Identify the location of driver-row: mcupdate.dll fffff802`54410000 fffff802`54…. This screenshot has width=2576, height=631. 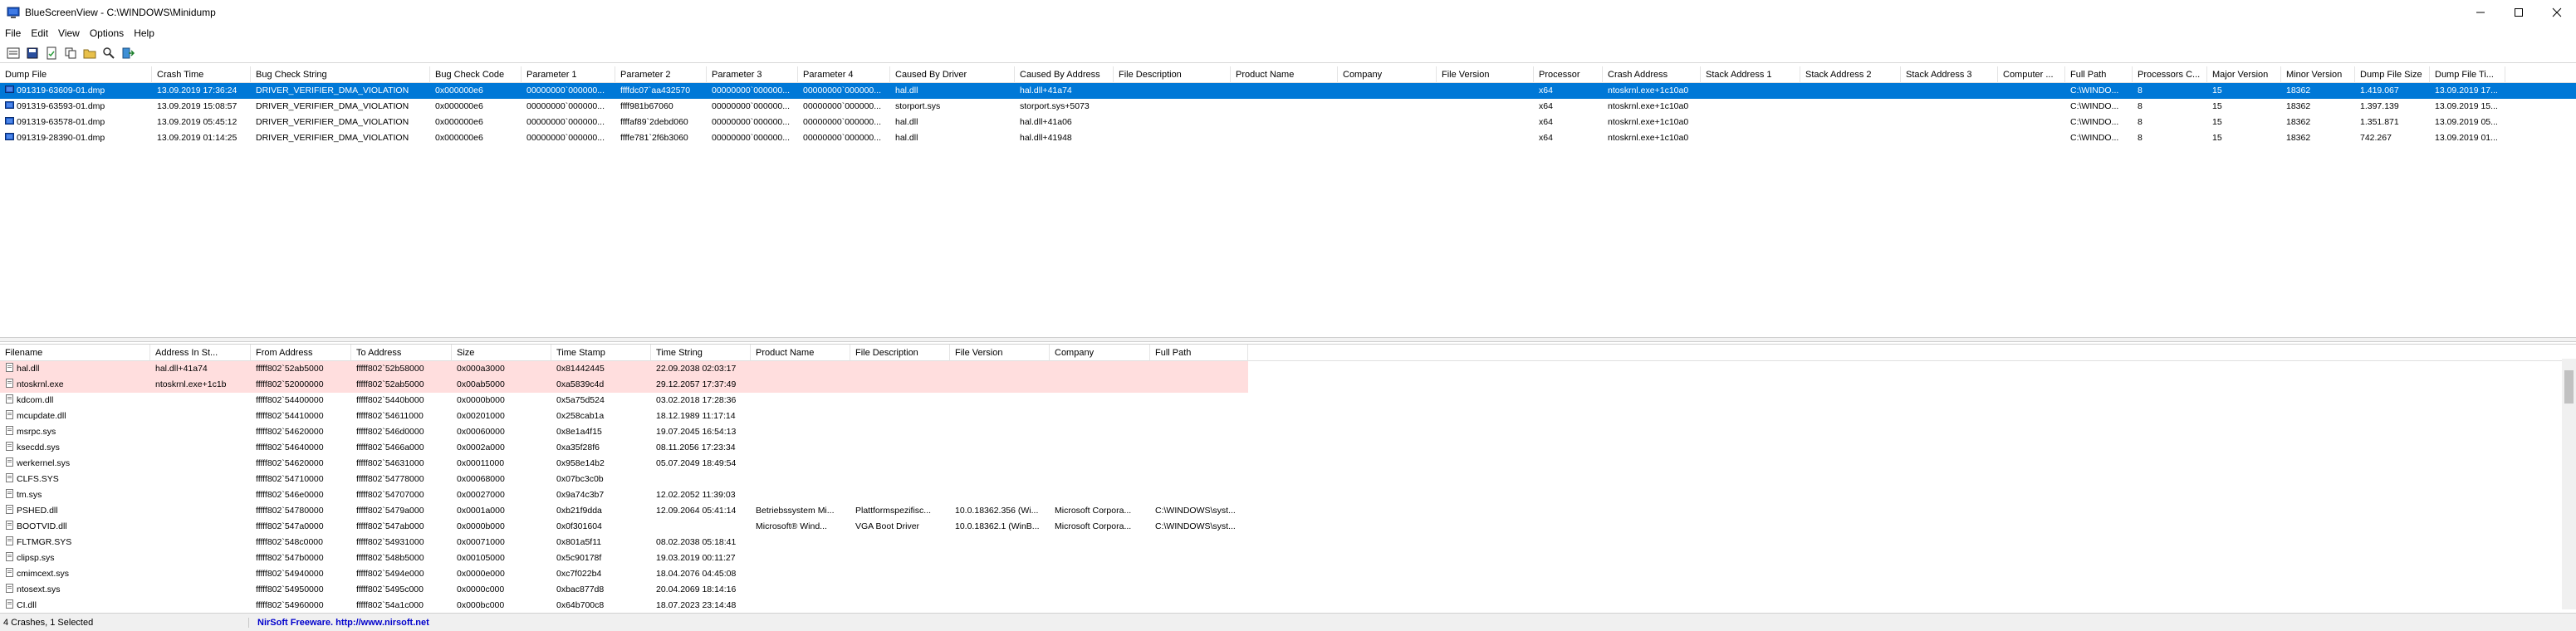
(1288, 416).